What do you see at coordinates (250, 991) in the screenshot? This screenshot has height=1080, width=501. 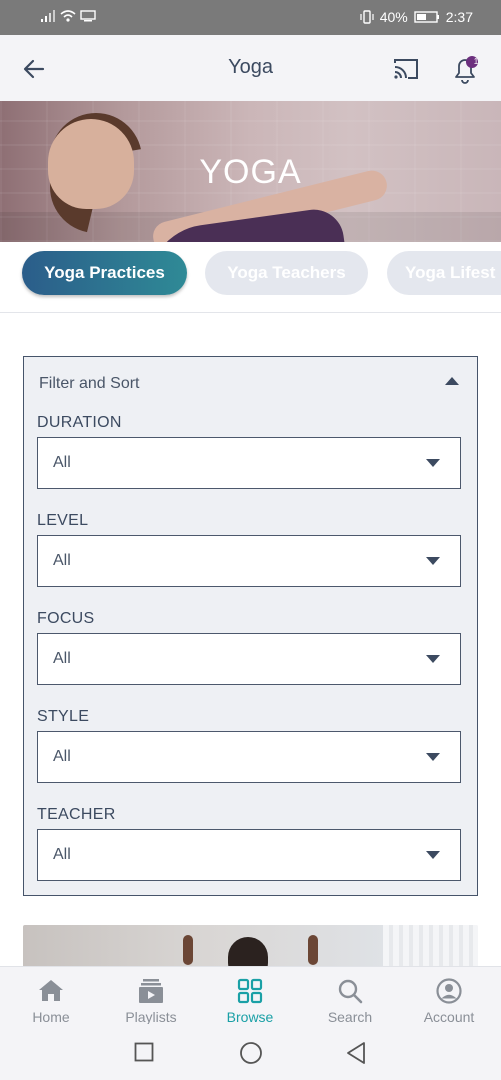 I see `browse-icon` at bounding box center [250, 991].